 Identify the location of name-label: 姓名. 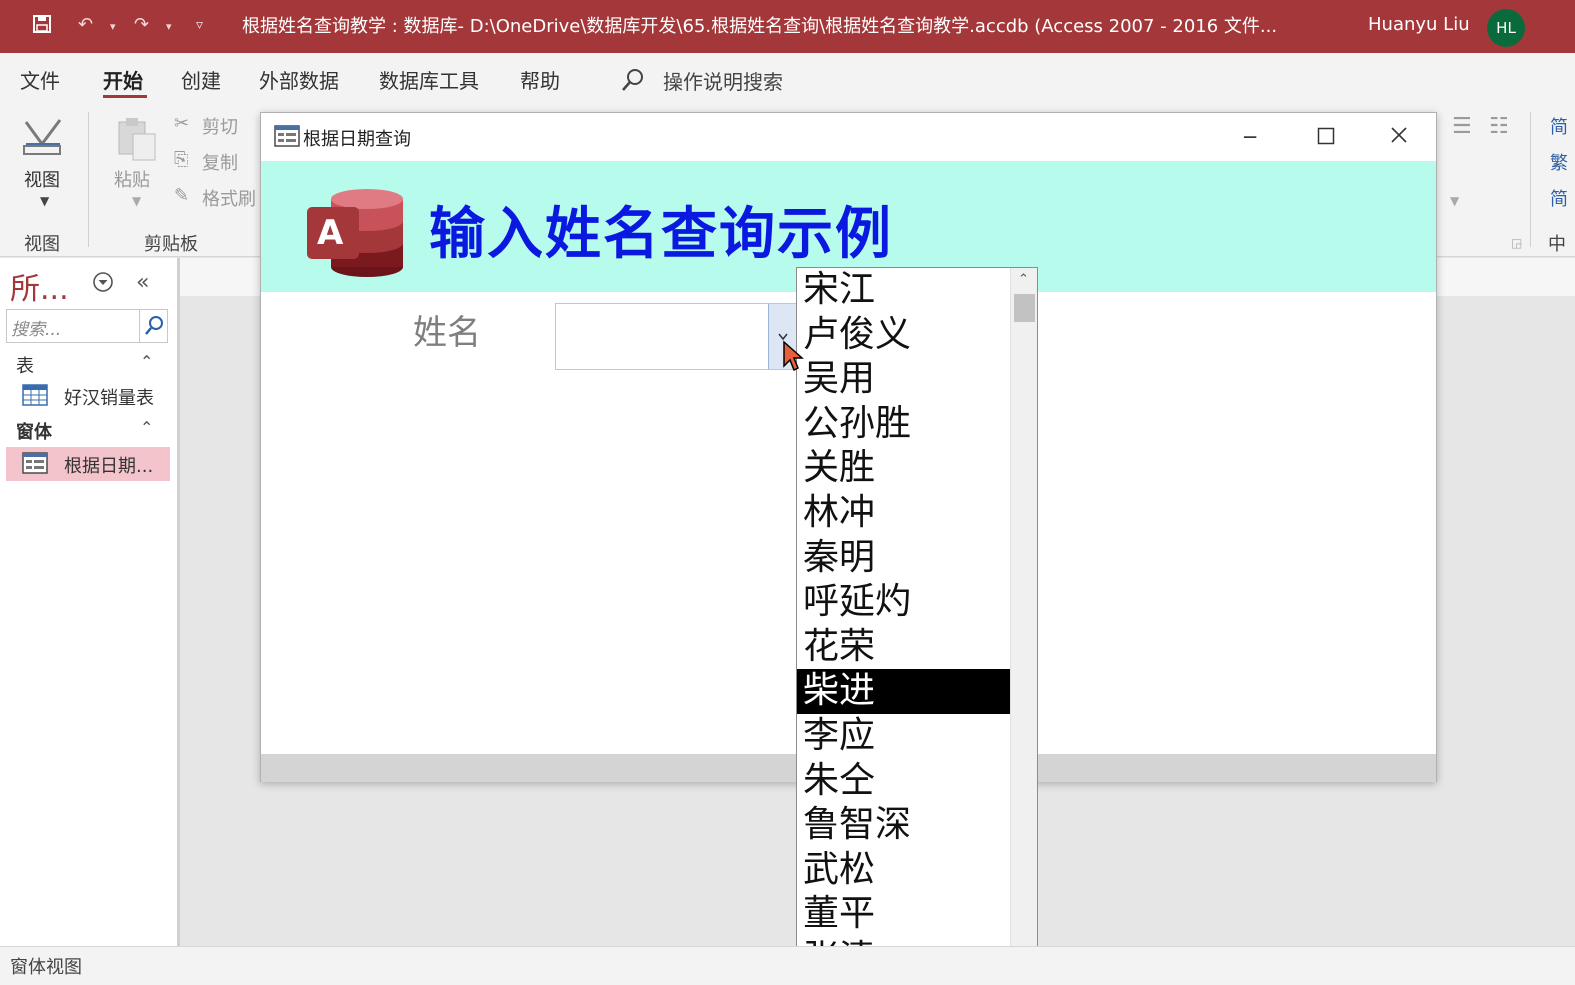
(447, 333).